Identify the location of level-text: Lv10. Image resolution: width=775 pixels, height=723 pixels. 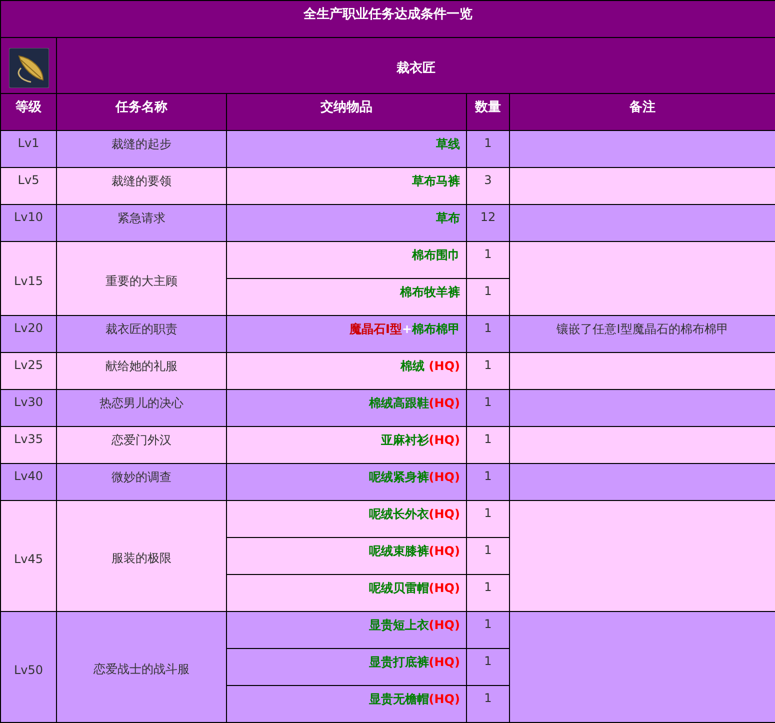
(29, 217).